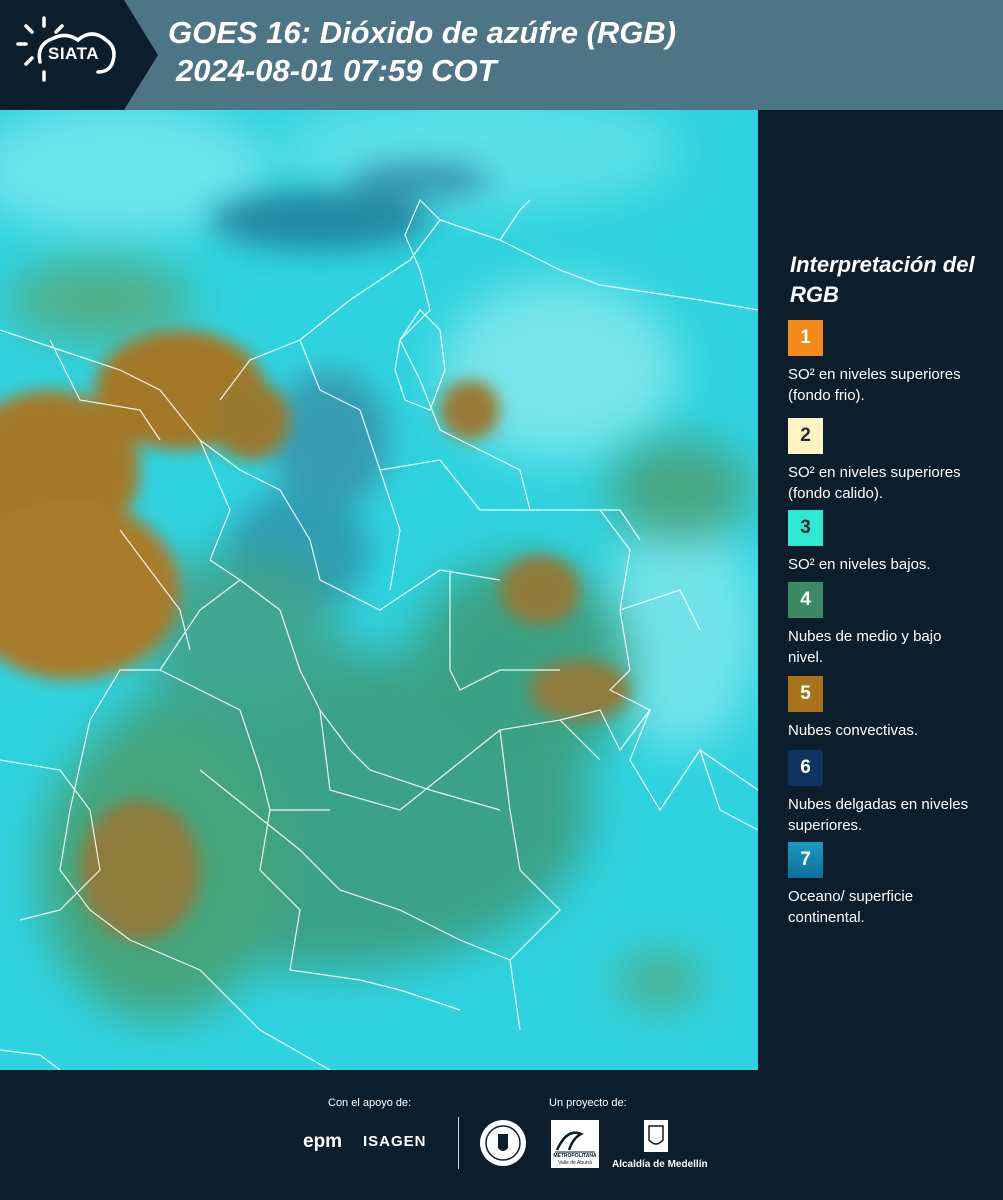 This screenshot has height=1200, width=1003. I want to click on alcaldia-label: Alcaldía de Medellín, so click(660, 1164).